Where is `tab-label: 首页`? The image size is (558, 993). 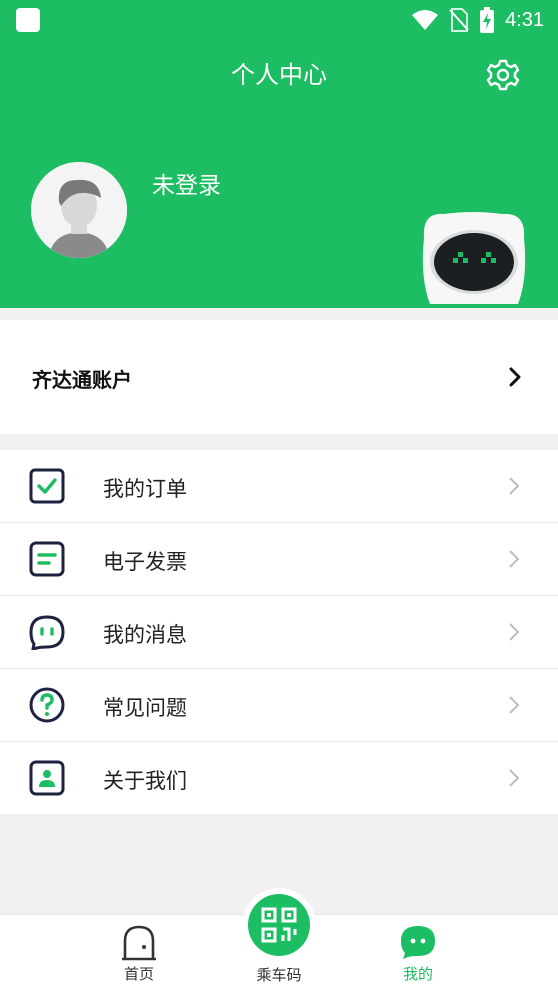
tab-label: 首页 is located at coordinates (138, 974).